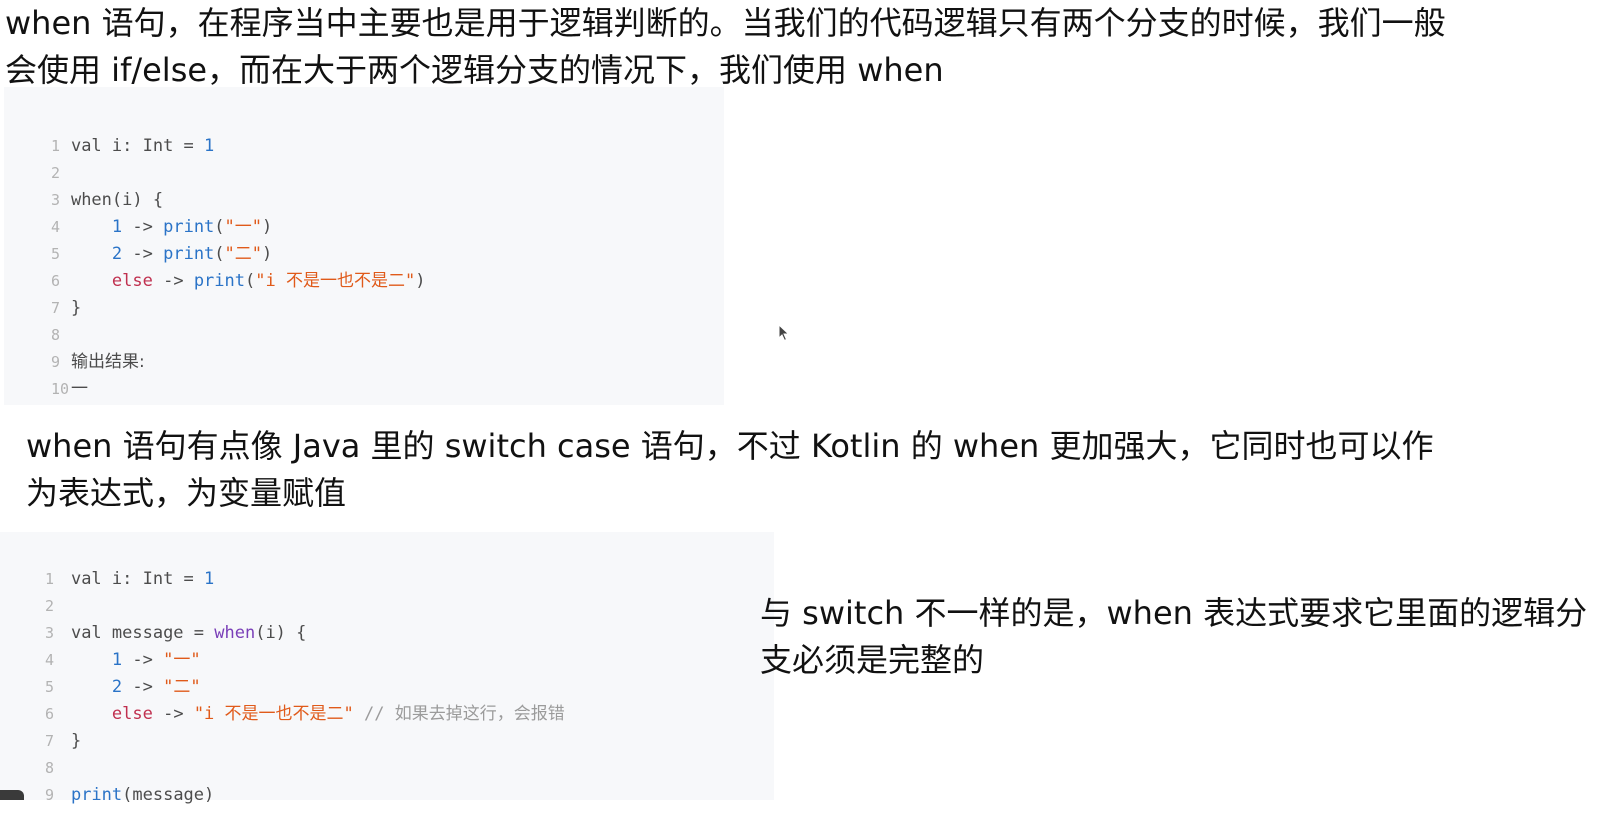 This screenshot has height=837, width=1609. What do you see at coordinates (60, 389) in the screenshot?
I see `line-number: 10` at bounding box center [60, 389].